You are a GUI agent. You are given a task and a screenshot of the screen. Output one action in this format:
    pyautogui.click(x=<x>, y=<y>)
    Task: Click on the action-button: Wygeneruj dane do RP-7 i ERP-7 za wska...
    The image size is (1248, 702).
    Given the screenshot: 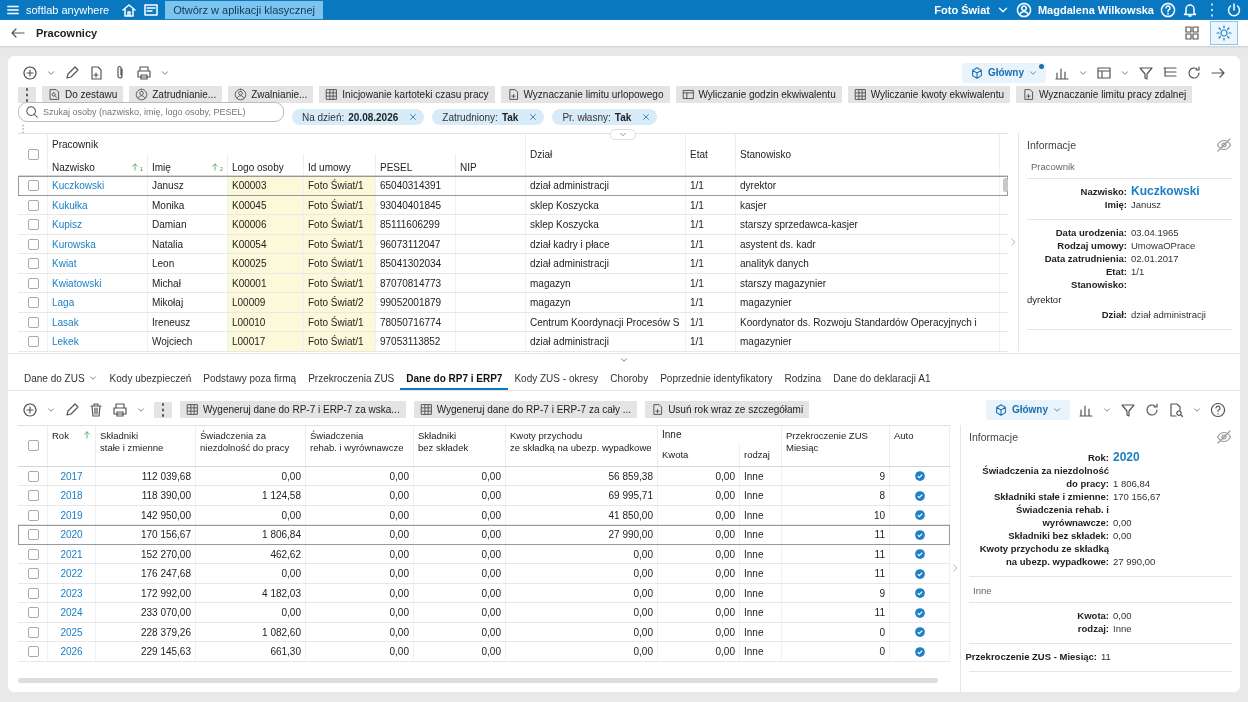 What is the action you would take?
    pyautogui.click(x=293, y=410)
    